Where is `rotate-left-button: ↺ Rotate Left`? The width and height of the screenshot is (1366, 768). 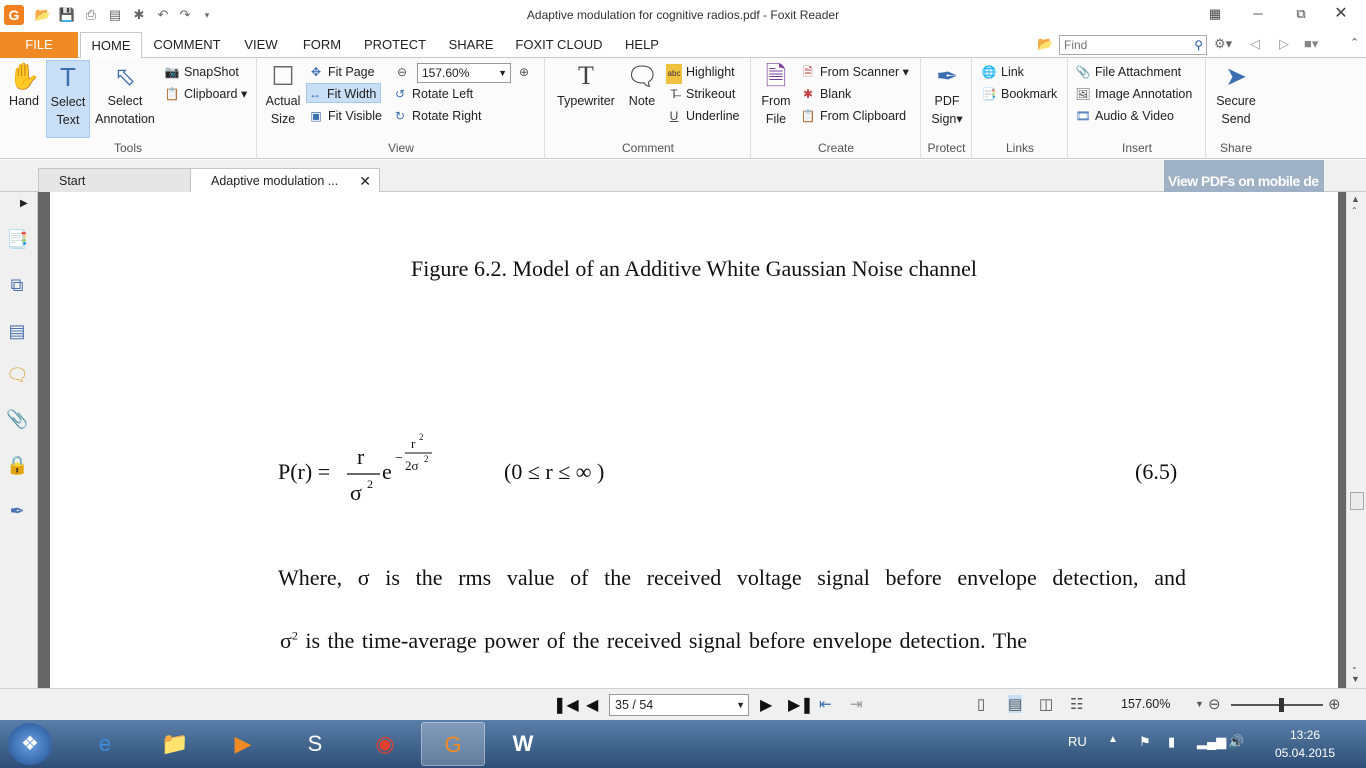 rotate-left-button: ↺ Rotate Left is located at coordinates (432, 94).